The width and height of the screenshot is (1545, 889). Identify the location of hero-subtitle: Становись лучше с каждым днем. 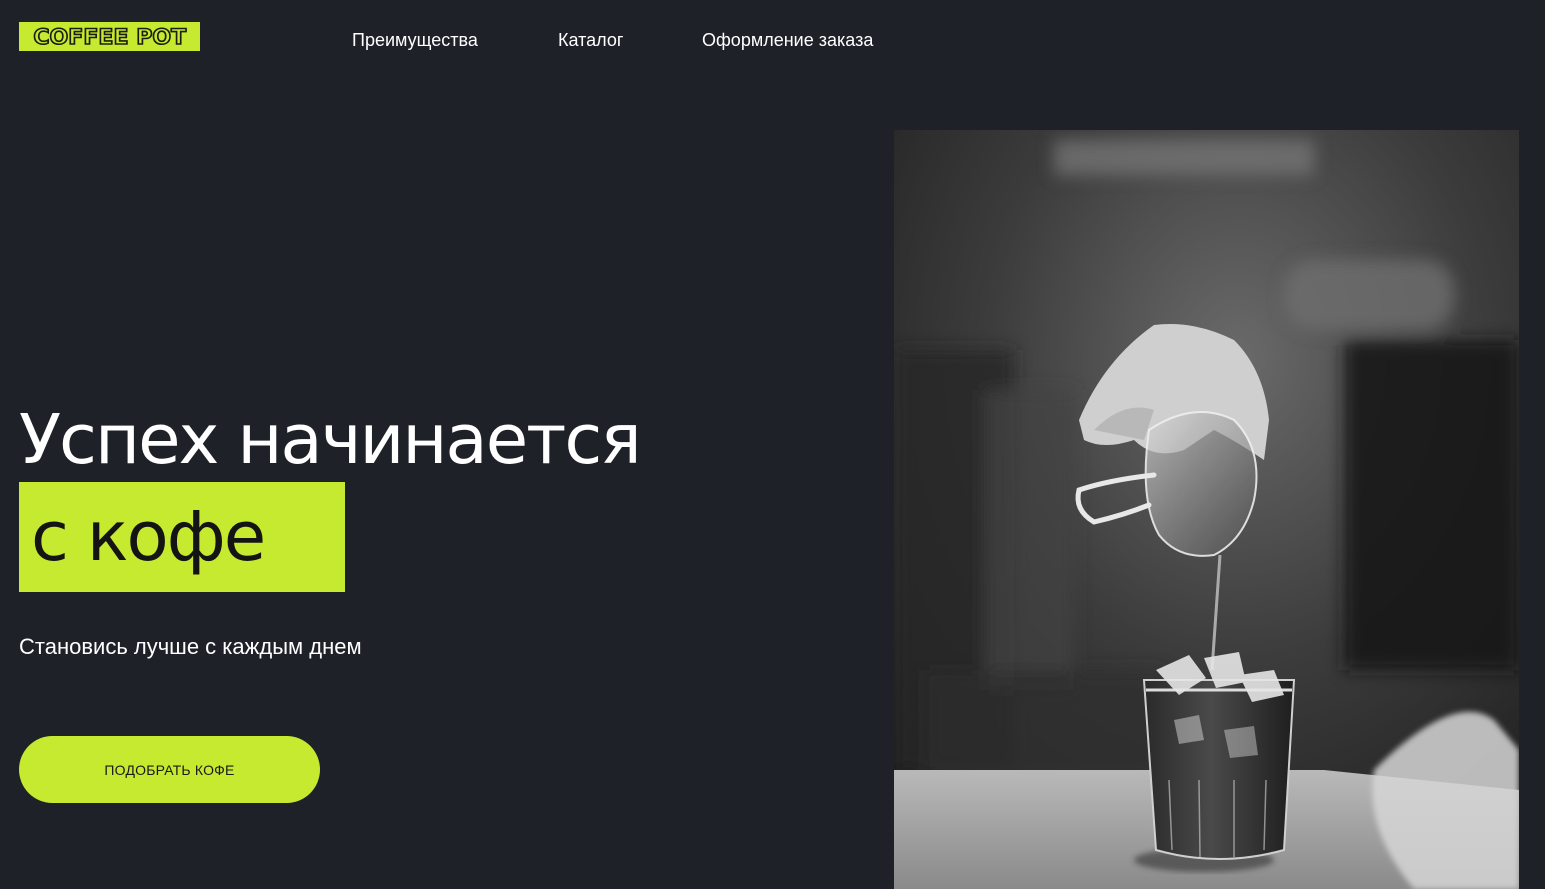
(190, 646).